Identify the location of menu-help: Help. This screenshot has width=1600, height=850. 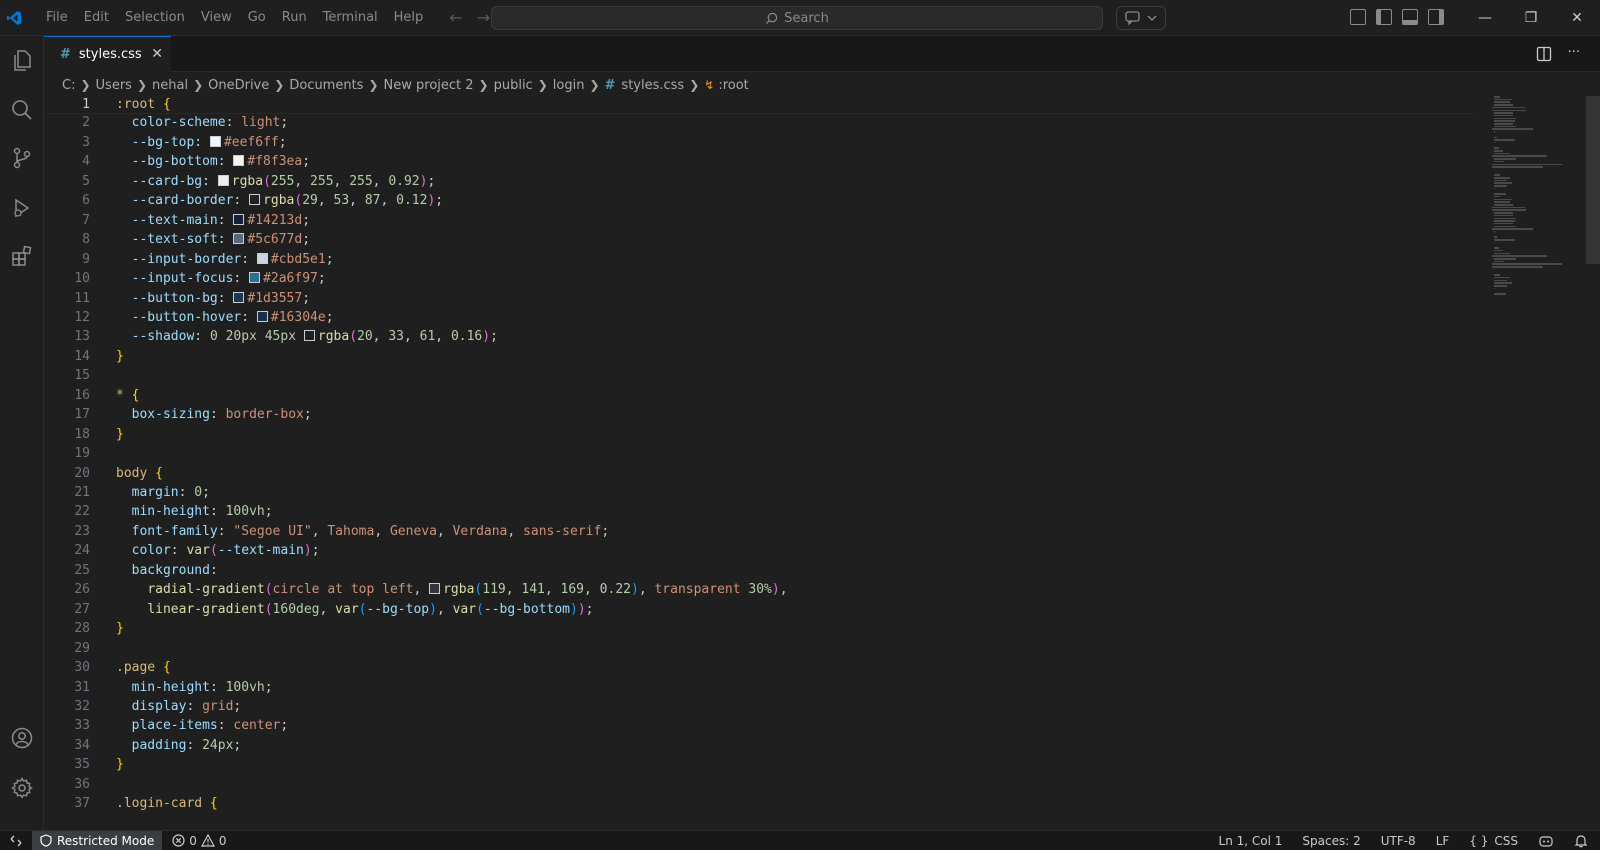
(409, 18).